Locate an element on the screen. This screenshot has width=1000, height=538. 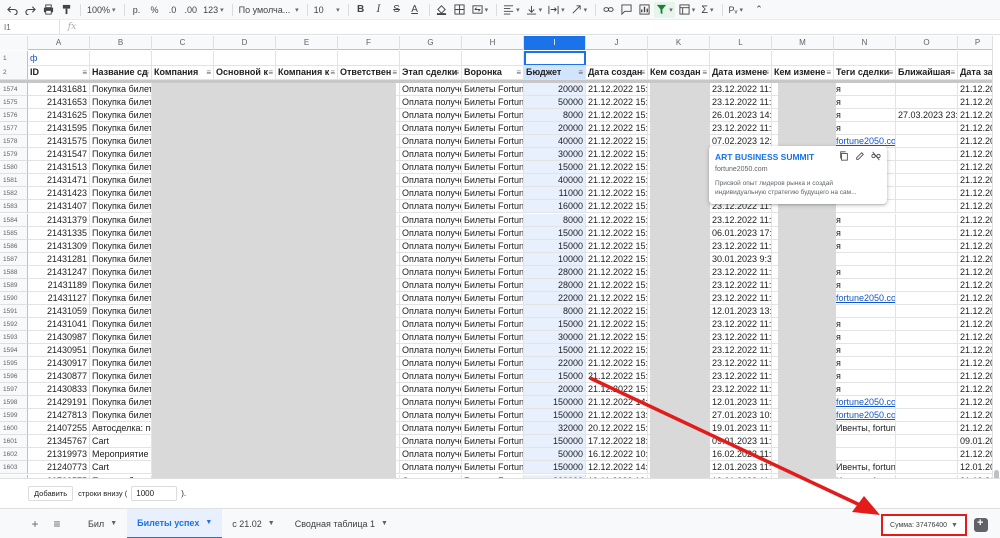
row-header: 1599 is located at coordinates (14, 416).